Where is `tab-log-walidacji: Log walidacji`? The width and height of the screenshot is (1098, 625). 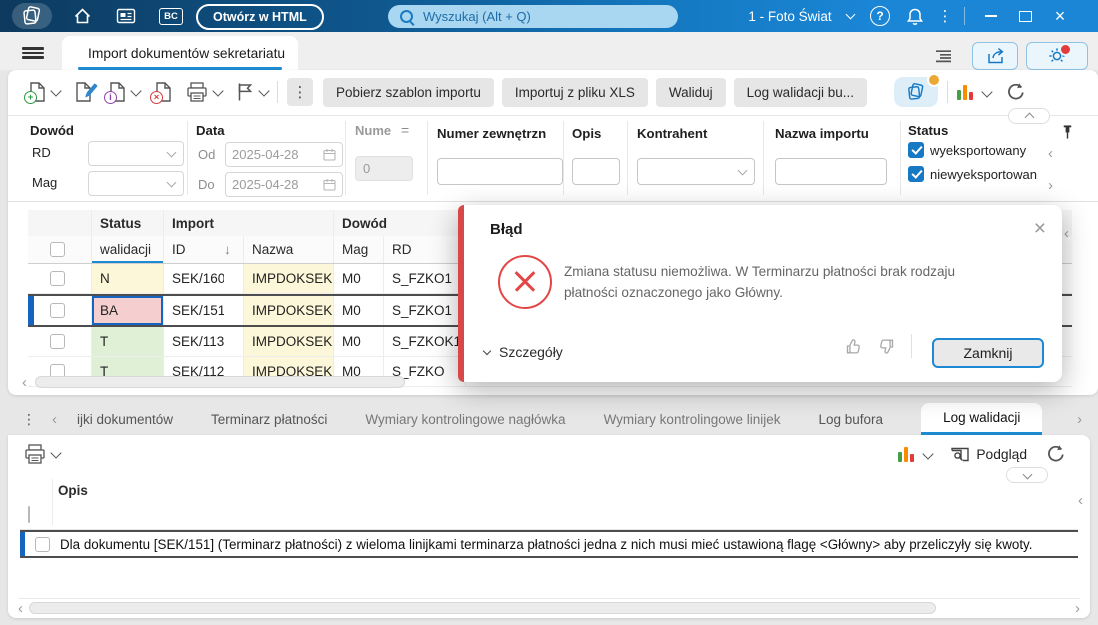 tab-log-walidacji: Log walidacji is located at coordinates (982, 419).